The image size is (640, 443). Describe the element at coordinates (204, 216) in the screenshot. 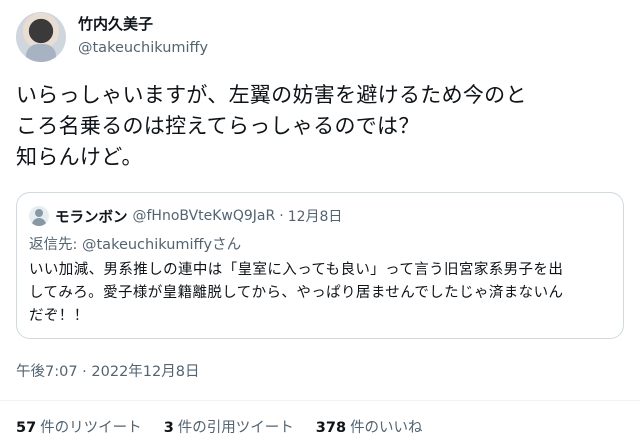

I see `quoted-handle: @fHnoBVteKwQ9JaR` at that location.